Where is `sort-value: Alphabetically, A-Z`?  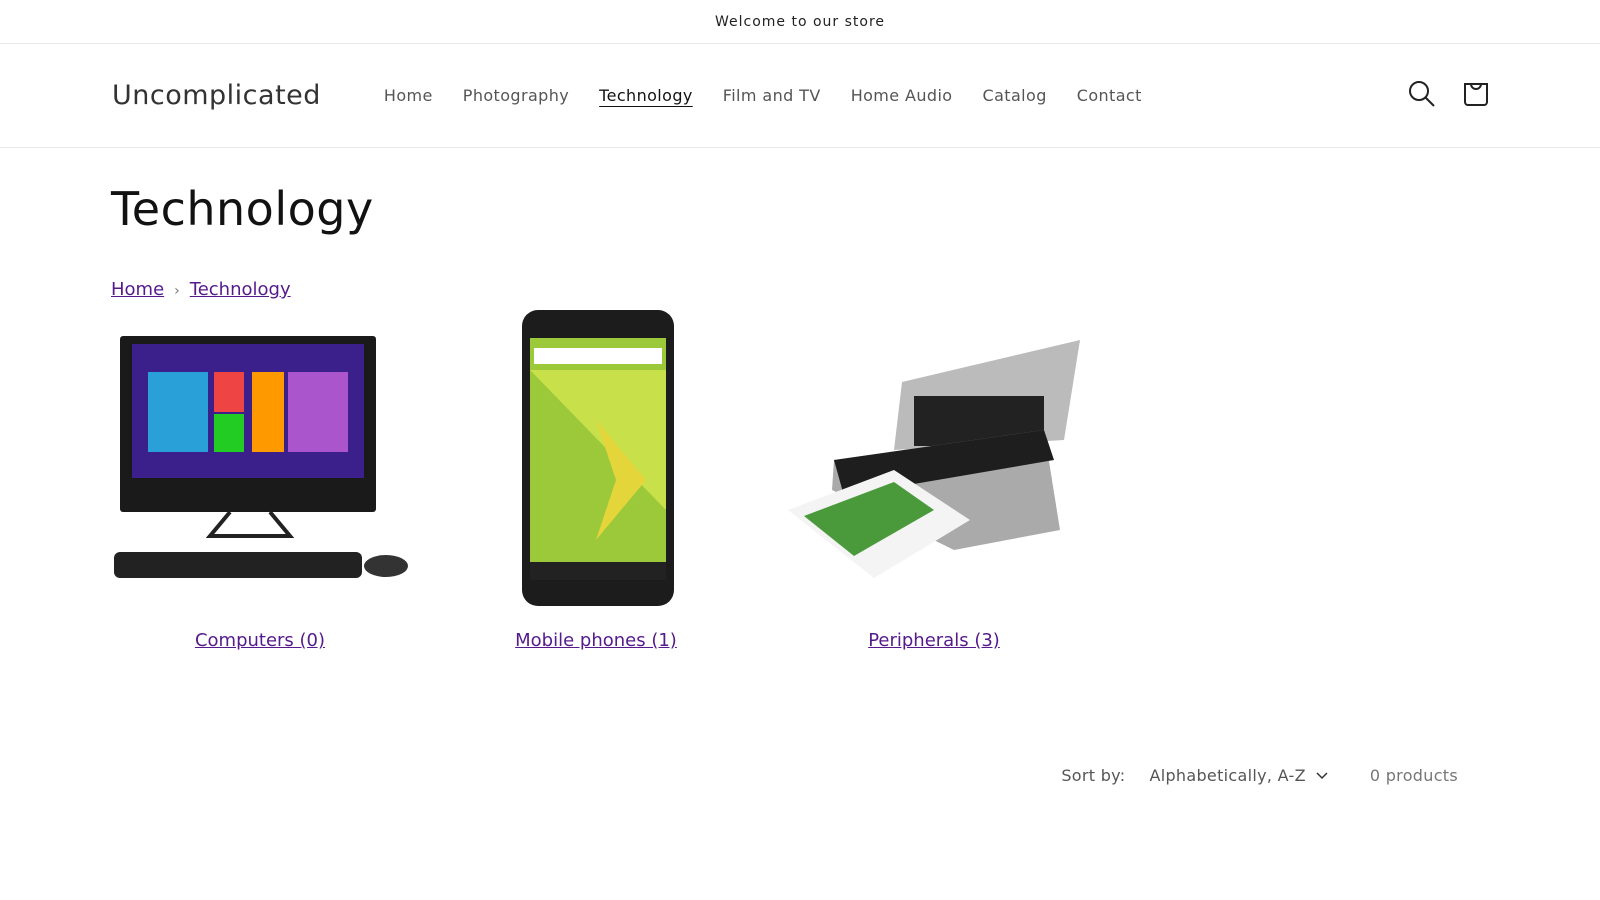
sort-value: Alphabetically, A-Z is located at coordinates (1227, 775).